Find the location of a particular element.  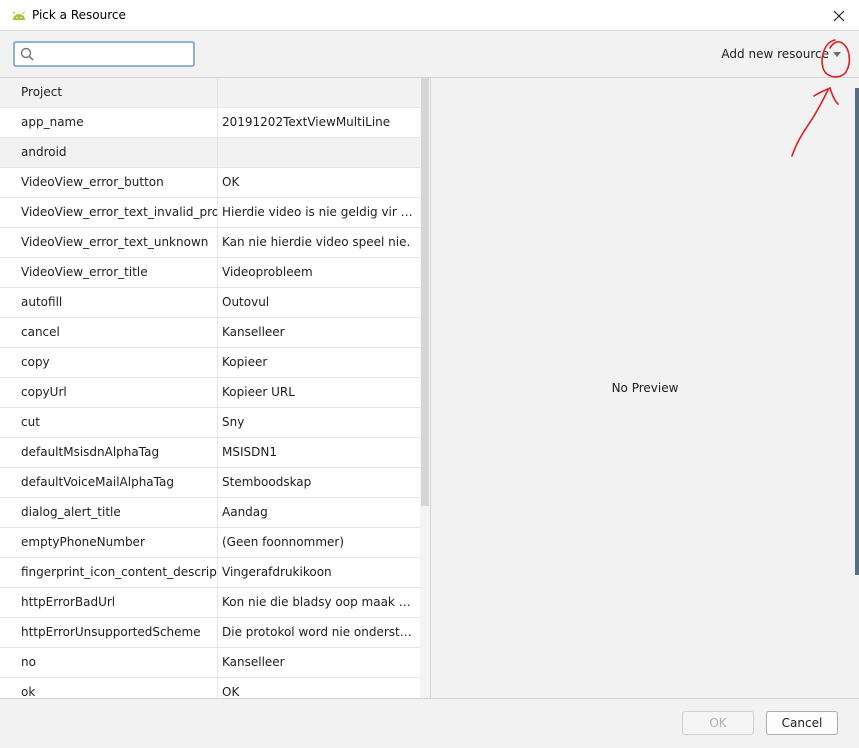

search-box is located at coordinates (104, 54).